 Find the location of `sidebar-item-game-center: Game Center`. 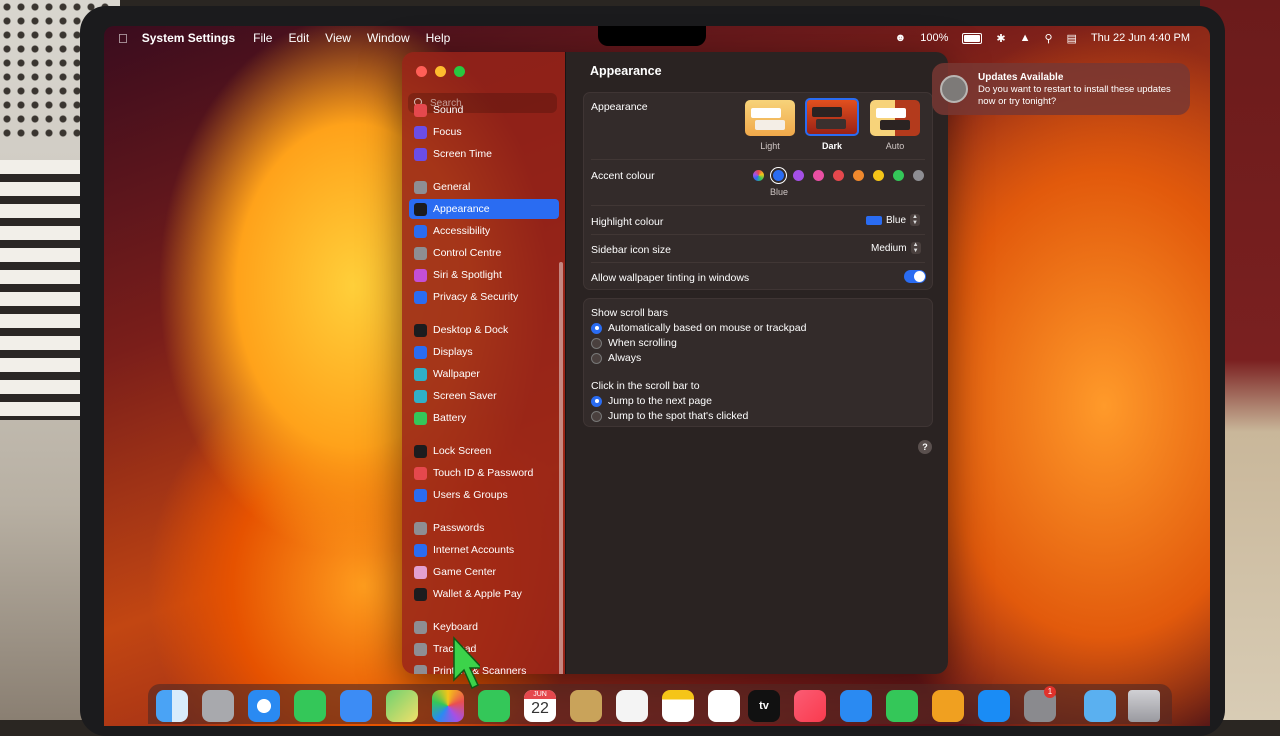

sidebar-item-game-center: Game Center is located at coordinates (484, 572).